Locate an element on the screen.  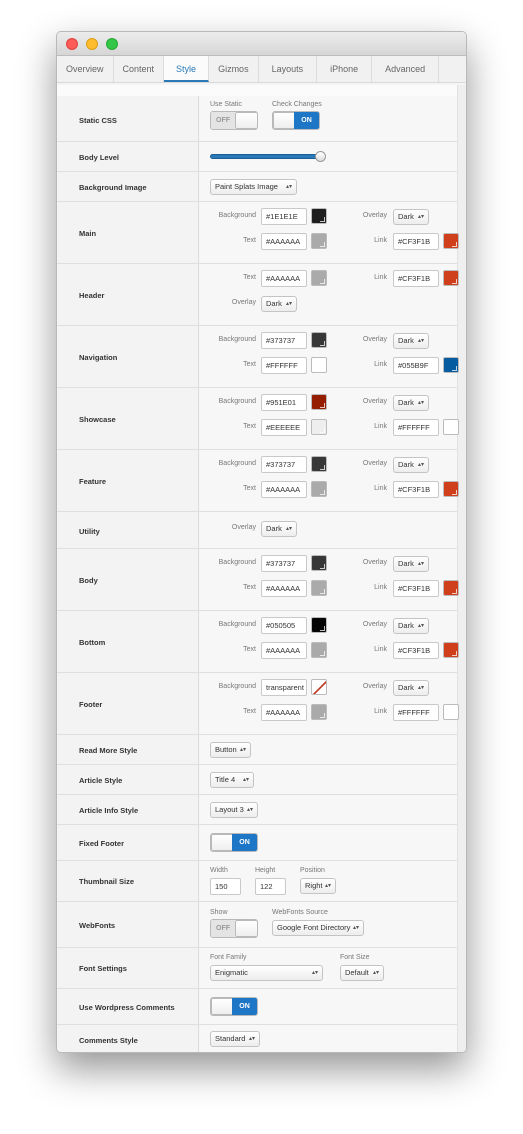
body-text-input: #AAAAAA is located at coordinates (284, 588).